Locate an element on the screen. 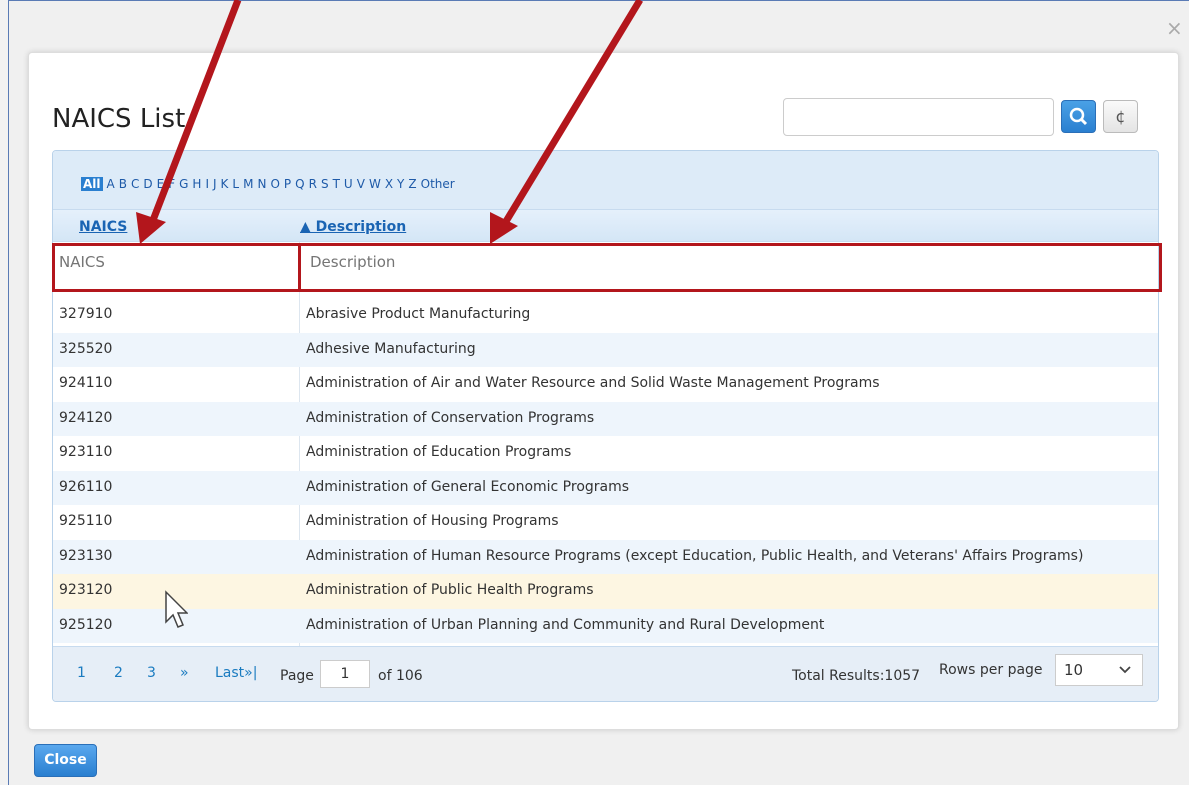 Image resolution: width=1189 pixels, height=785 pixels. naics-code-cell: 923130 is located at coordinates (86, 555).